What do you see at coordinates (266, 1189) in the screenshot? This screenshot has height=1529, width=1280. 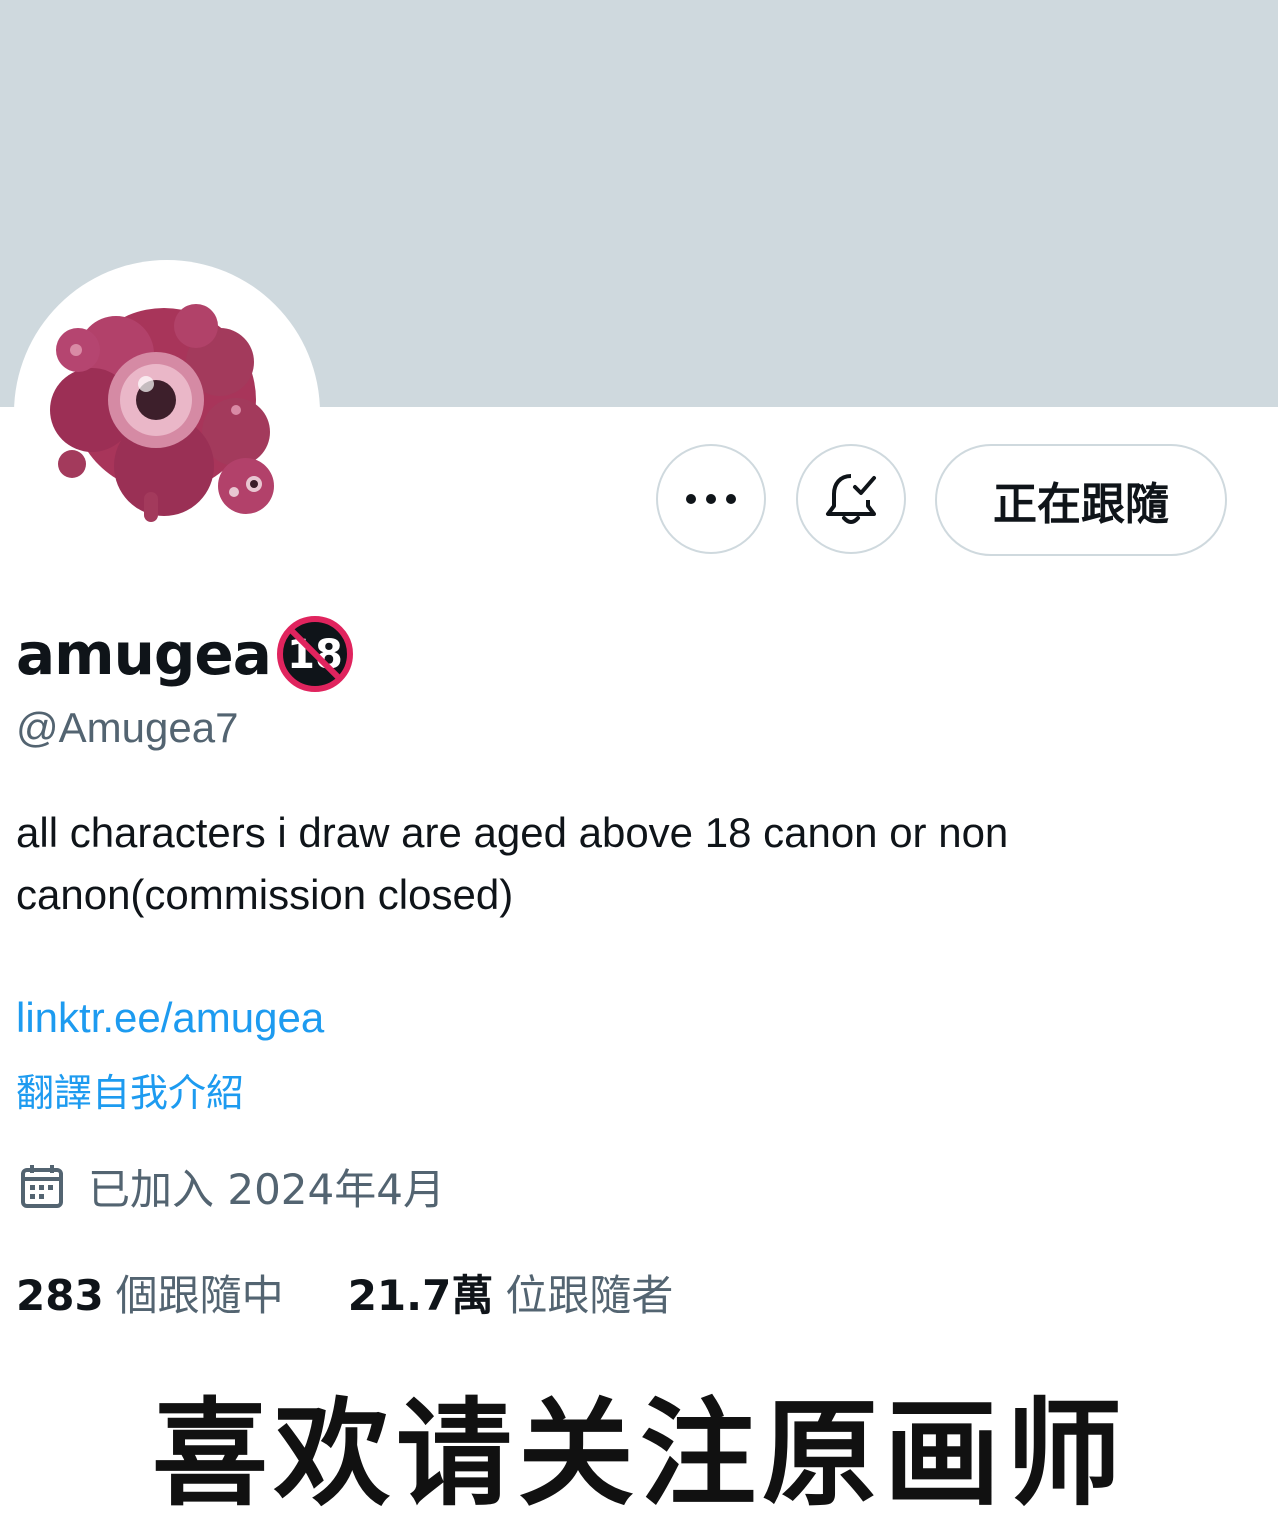 I see `joined-date-text: 已加入 2024年4月` at bounding box center [266, 1189].